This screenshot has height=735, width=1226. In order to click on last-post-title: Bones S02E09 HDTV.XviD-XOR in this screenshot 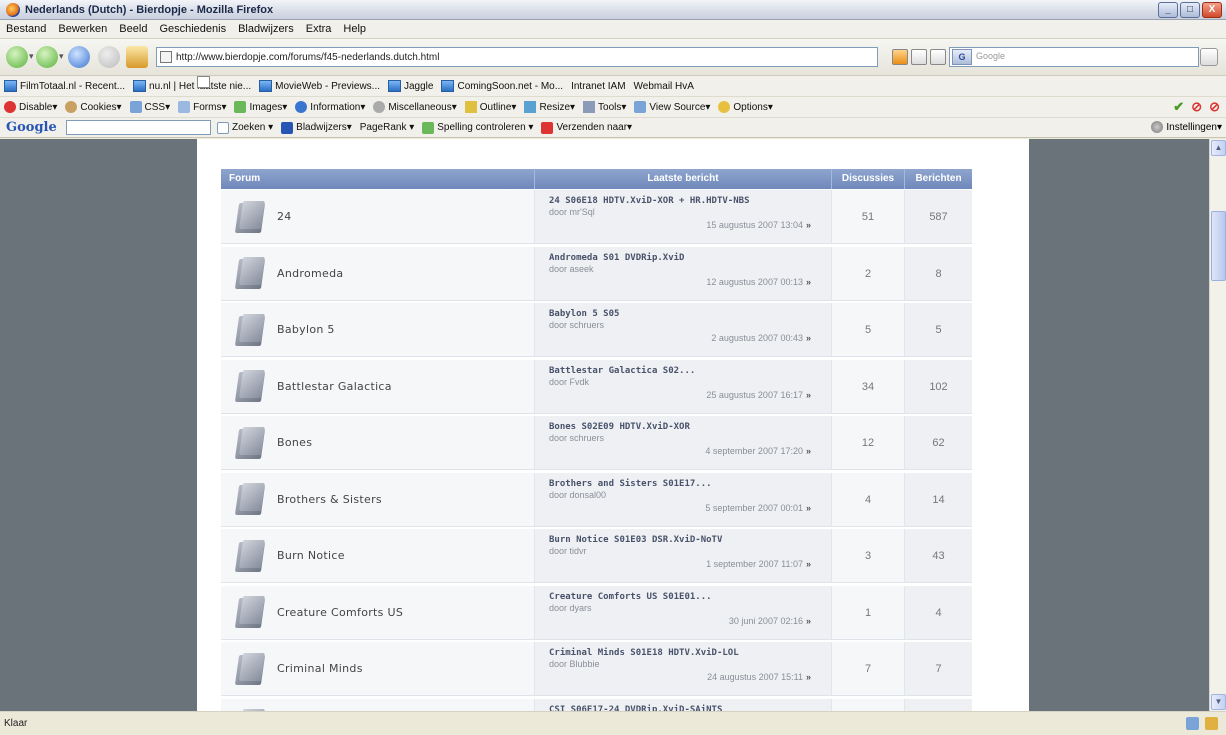, I will do `click(619, 427)`.